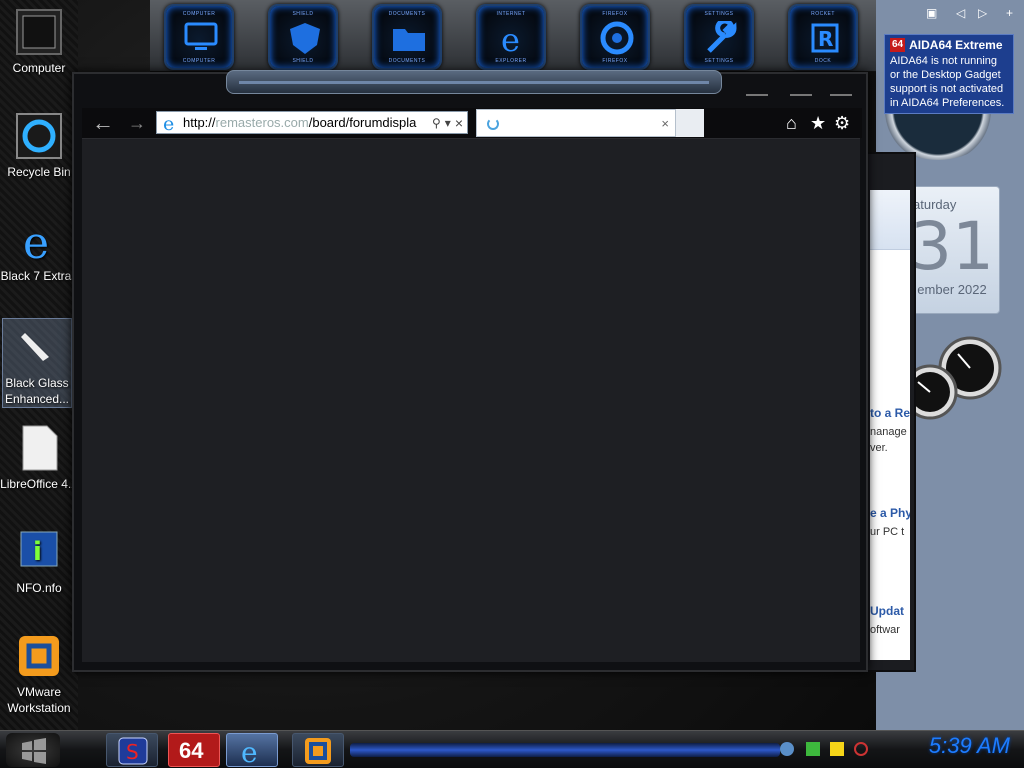 The width and height of the screenshot is (1024, 768). What do you see at coordinates (890, 413) in the screenshot?
I see `background-link: to a Re` at bounding box center [890, 413].